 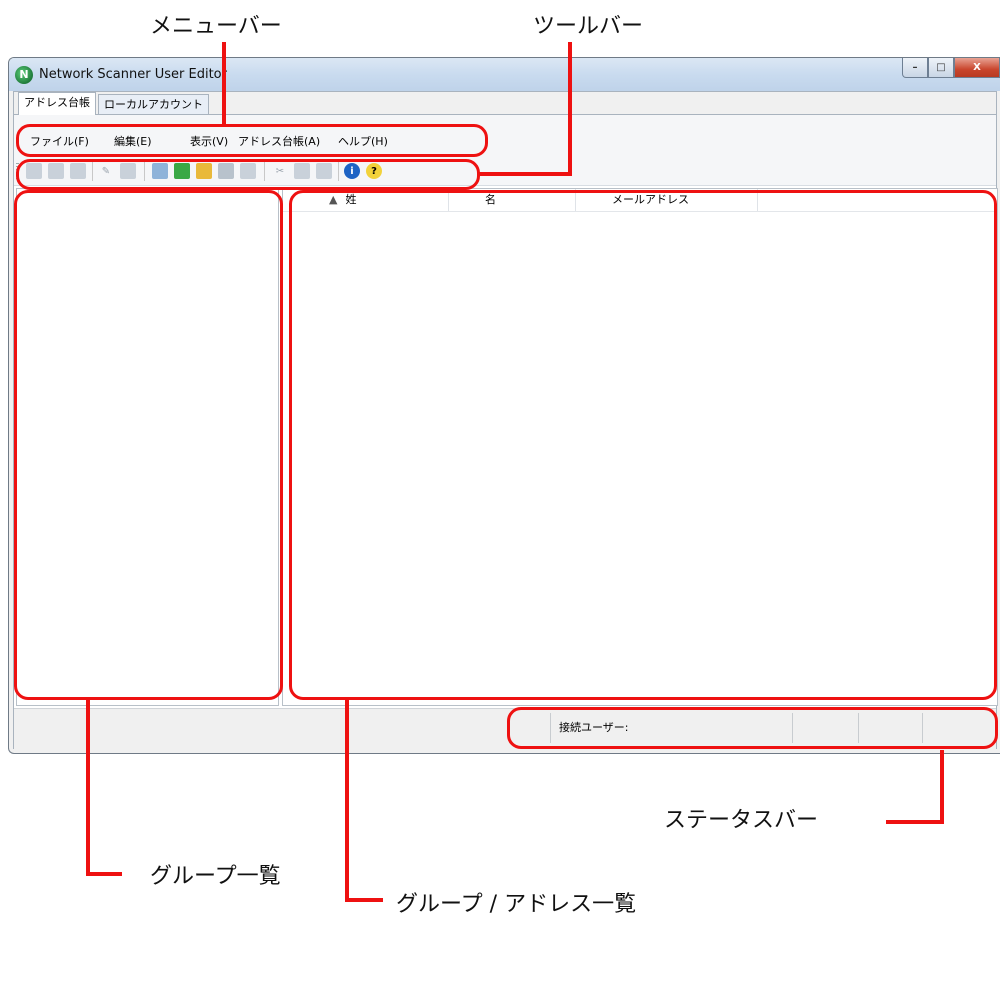 I want to click on menubar-annotation: メニューバー, so click(x=216, y=26).